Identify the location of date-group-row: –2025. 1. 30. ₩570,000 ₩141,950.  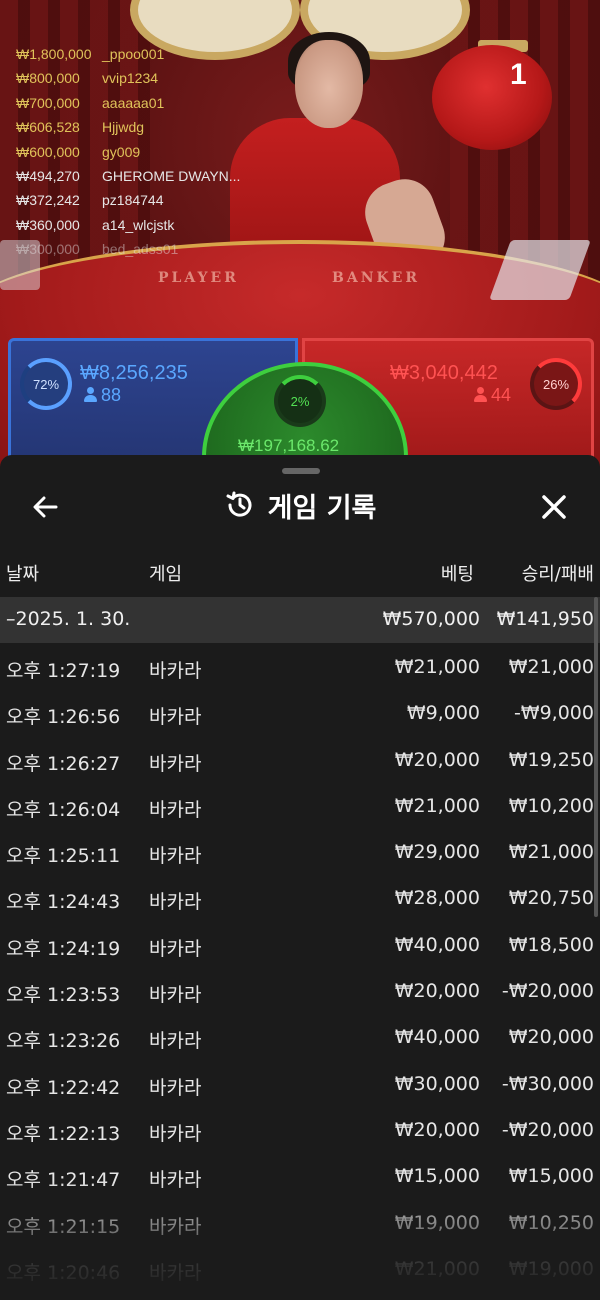
(300, 620).